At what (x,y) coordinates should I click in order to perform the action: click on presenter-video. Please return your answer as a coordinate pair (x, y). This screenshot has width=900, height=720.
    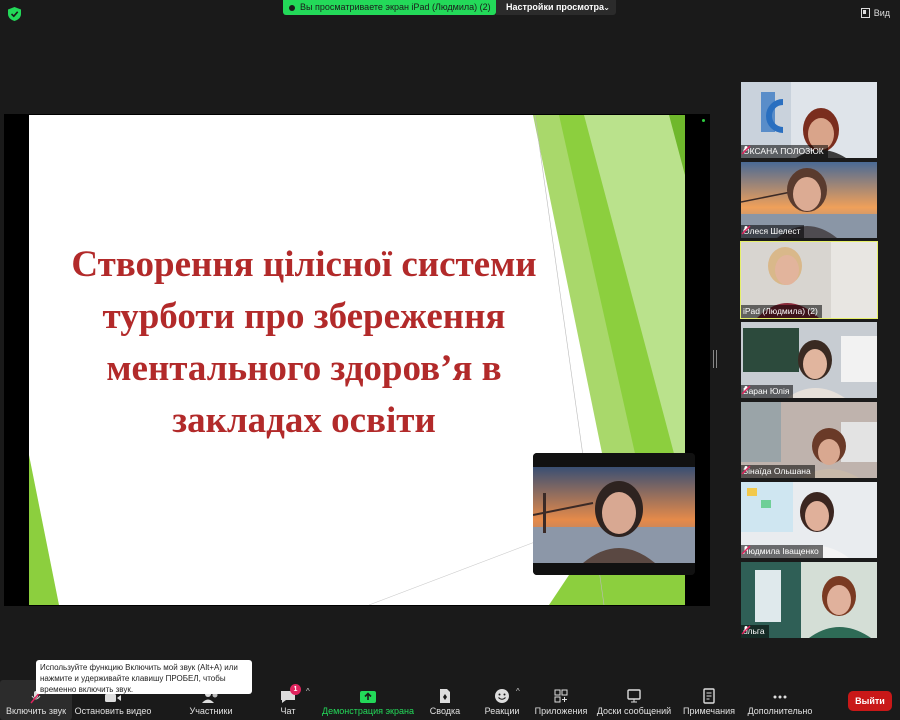
    Looking at the image, I should click on (614, 514).